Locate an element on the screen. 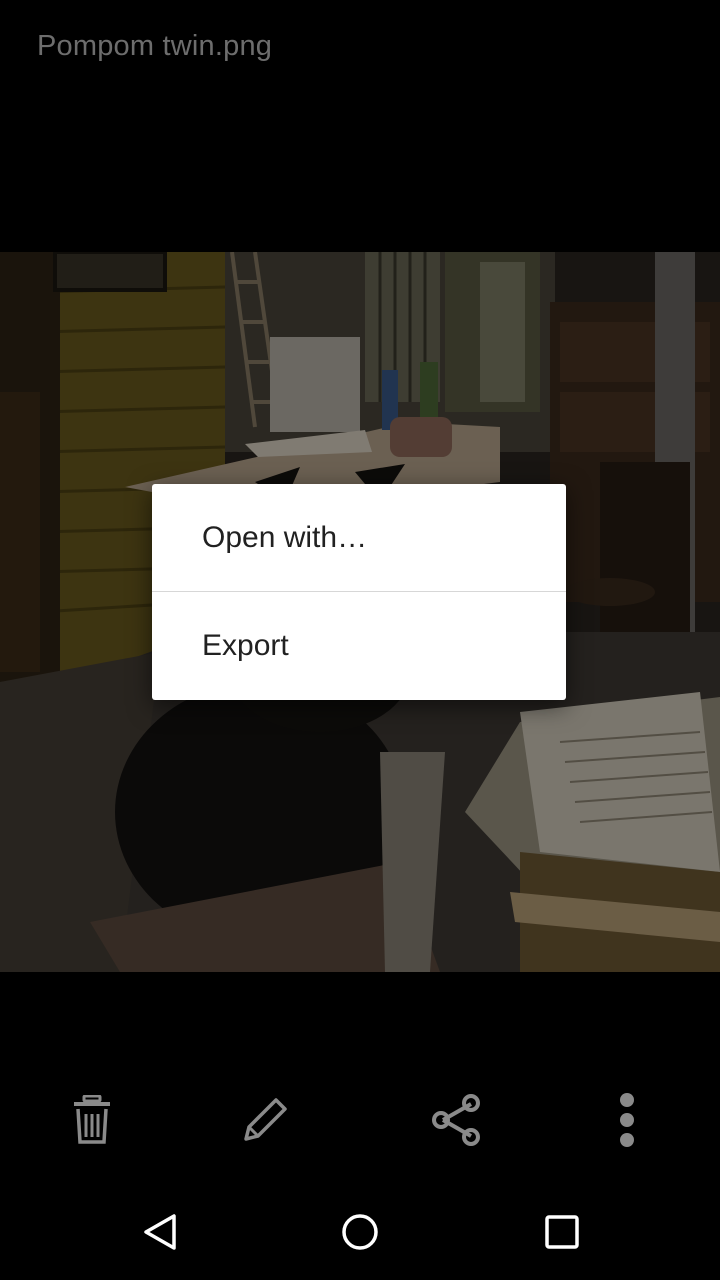 The height and width of the screenshot is (1280, 720). menu-item-label: Export is located at coordinates (245, 645).